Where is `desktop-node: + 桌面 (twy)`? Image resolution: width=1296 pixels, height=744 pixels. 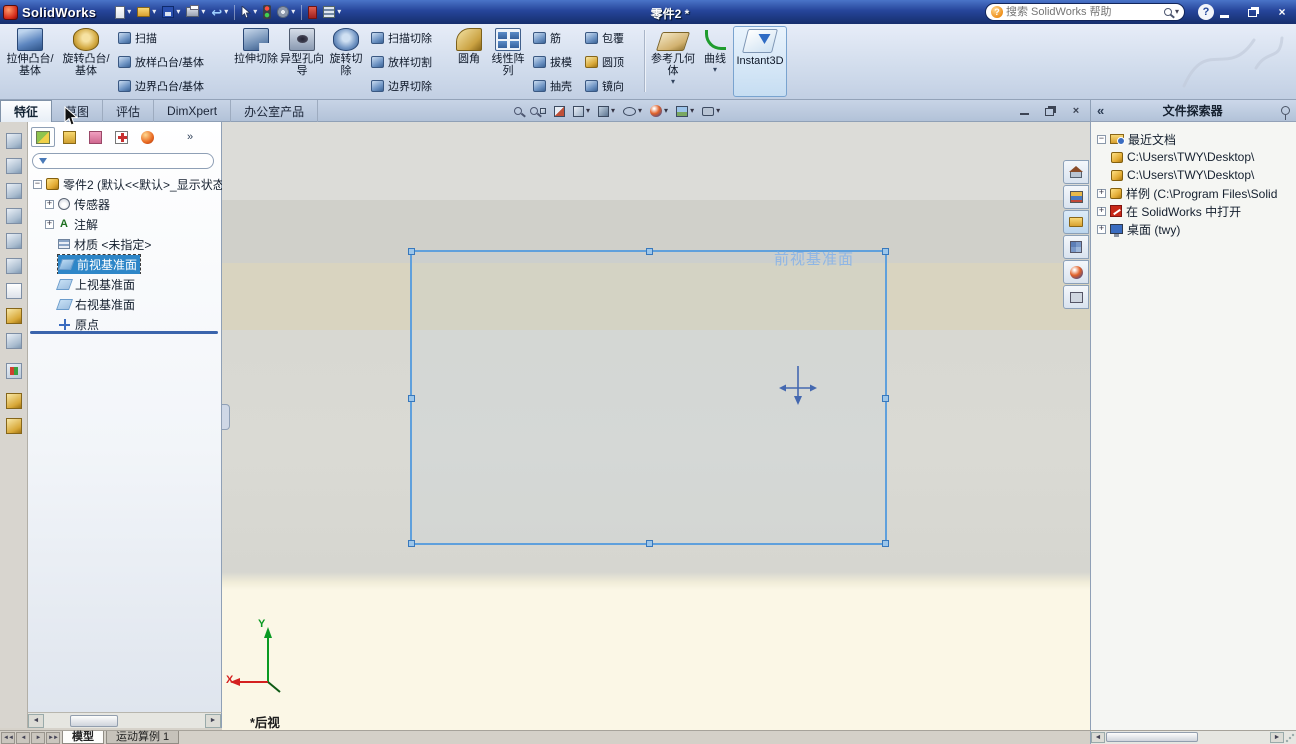
desktop-node: + 桌面 (twy) is located at coordinates (1193, 229).